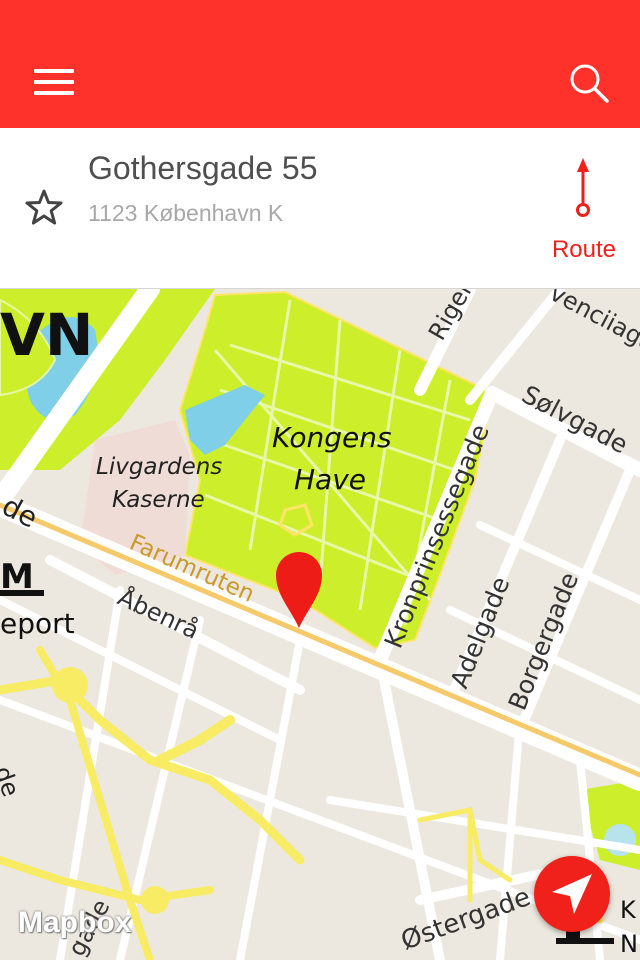 This screenshot has width=640, height=960. Describe the element at coordinates (332, 437) in the screenshot. I see `park-label-line1: Kongens` at that location.